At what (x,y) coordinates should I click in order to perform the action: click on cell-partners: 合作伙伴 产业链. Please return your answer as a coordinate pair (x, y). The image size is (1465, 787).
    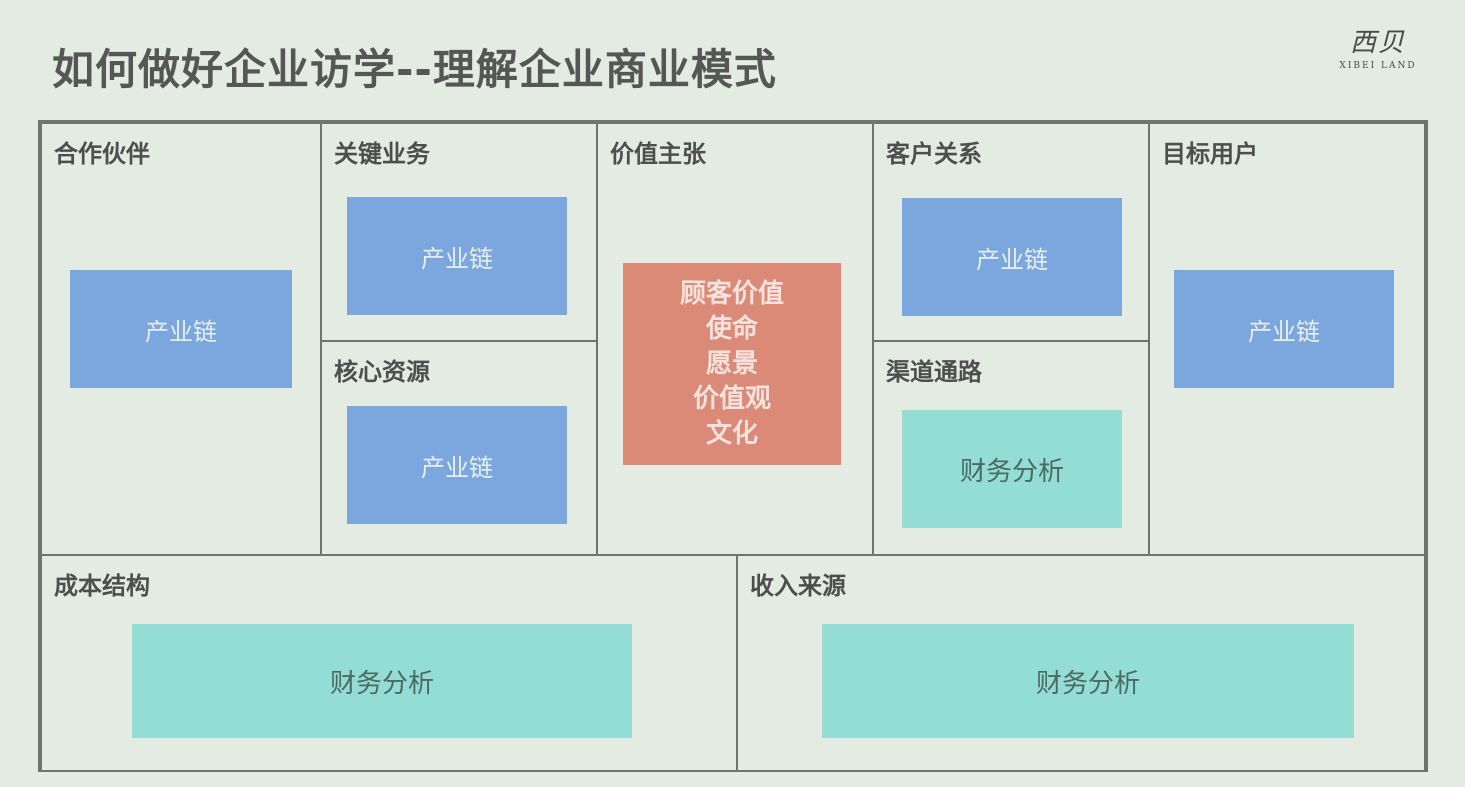
    Looking at the image, I should click on (181, 339).